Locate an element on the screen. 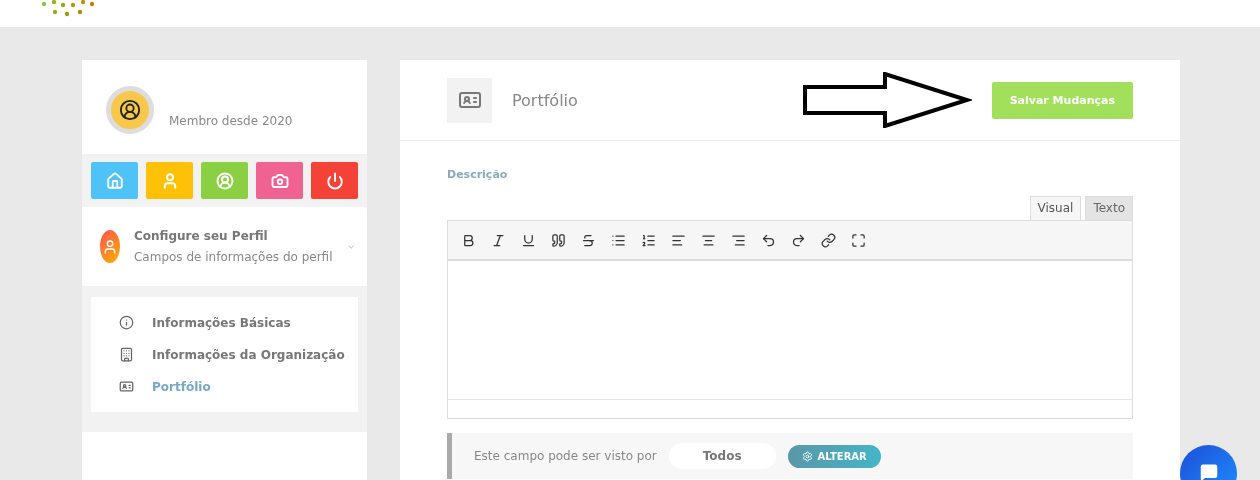  strikethrough-icon is located at coordinates (588, 240).